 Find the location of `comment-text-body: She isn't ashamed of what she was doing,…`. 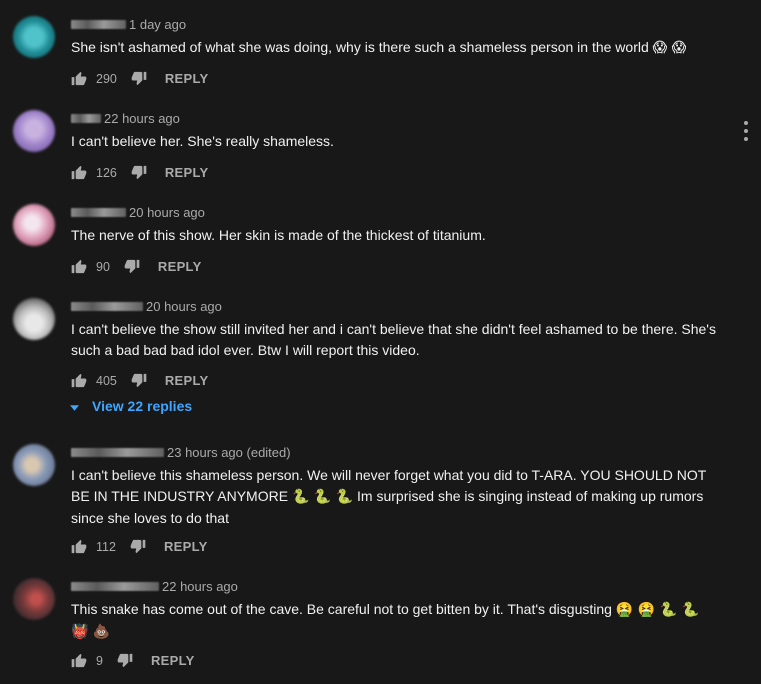

comment-text-body: She isn't ashamed of what she was doing,… is located at coordinates (360, 47).